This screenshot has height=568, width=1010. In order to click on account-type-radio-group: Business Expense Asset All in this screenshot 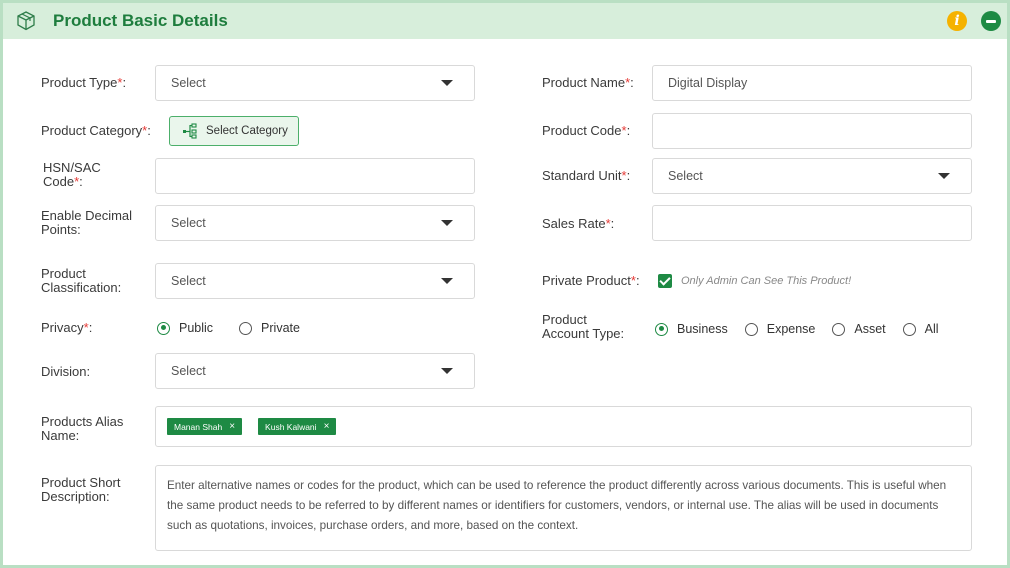, I will do `click(797, 329)`.